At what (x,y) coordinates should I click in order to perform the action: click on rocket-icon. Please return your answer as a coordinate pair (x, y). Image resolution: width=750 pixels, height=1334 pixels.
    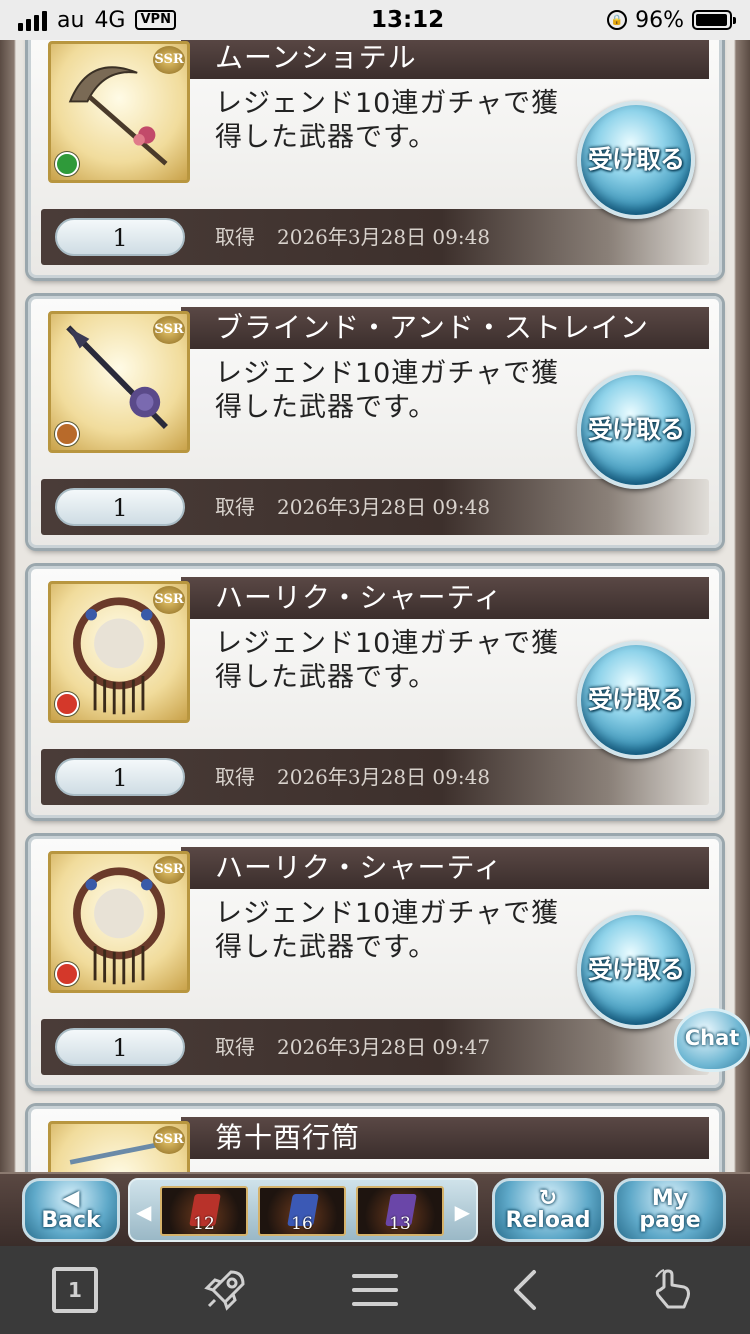
    Looking at the image, I should click on (224, 1290).